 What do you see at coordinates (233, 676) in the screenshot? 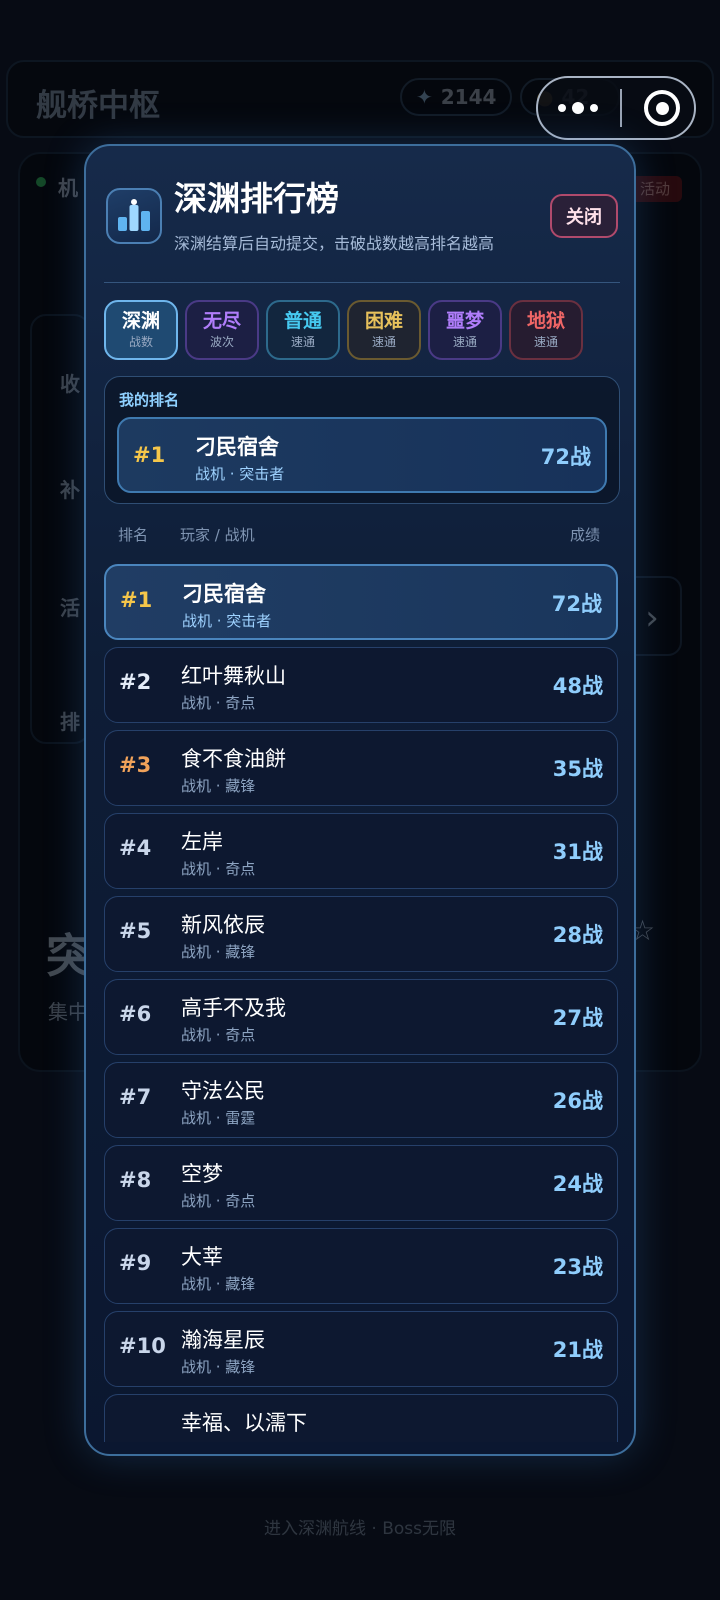
I see `player-name: 红叶舞秋山` at bounding box center [233, 676].